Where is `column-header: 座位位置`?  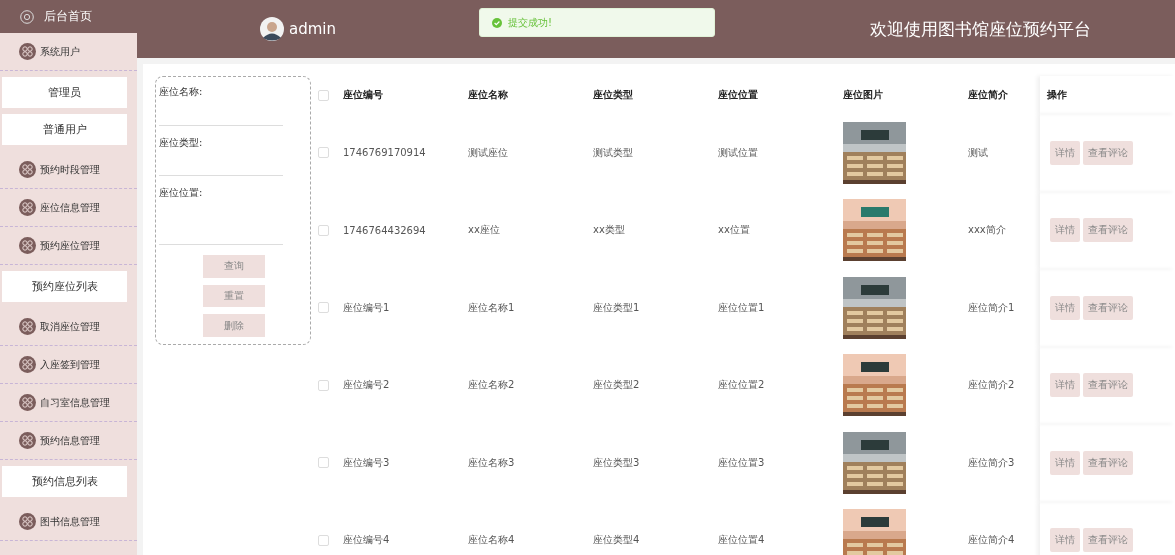 column-header: 座位位置 is located at coordinates (738, 95).